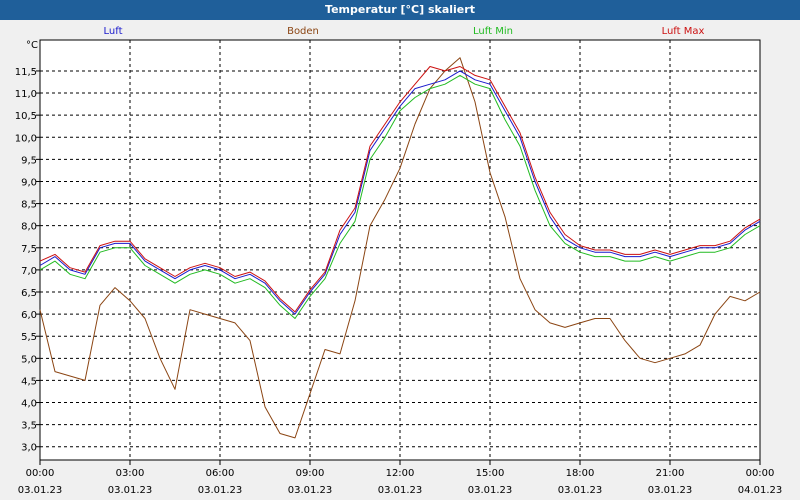 The height and width of the screenshot is (500, 800). What do you see at coordinates (26, 138) in the screenshot?
I see `y-tick-label: 10,0` at bounding box center [26, 138].